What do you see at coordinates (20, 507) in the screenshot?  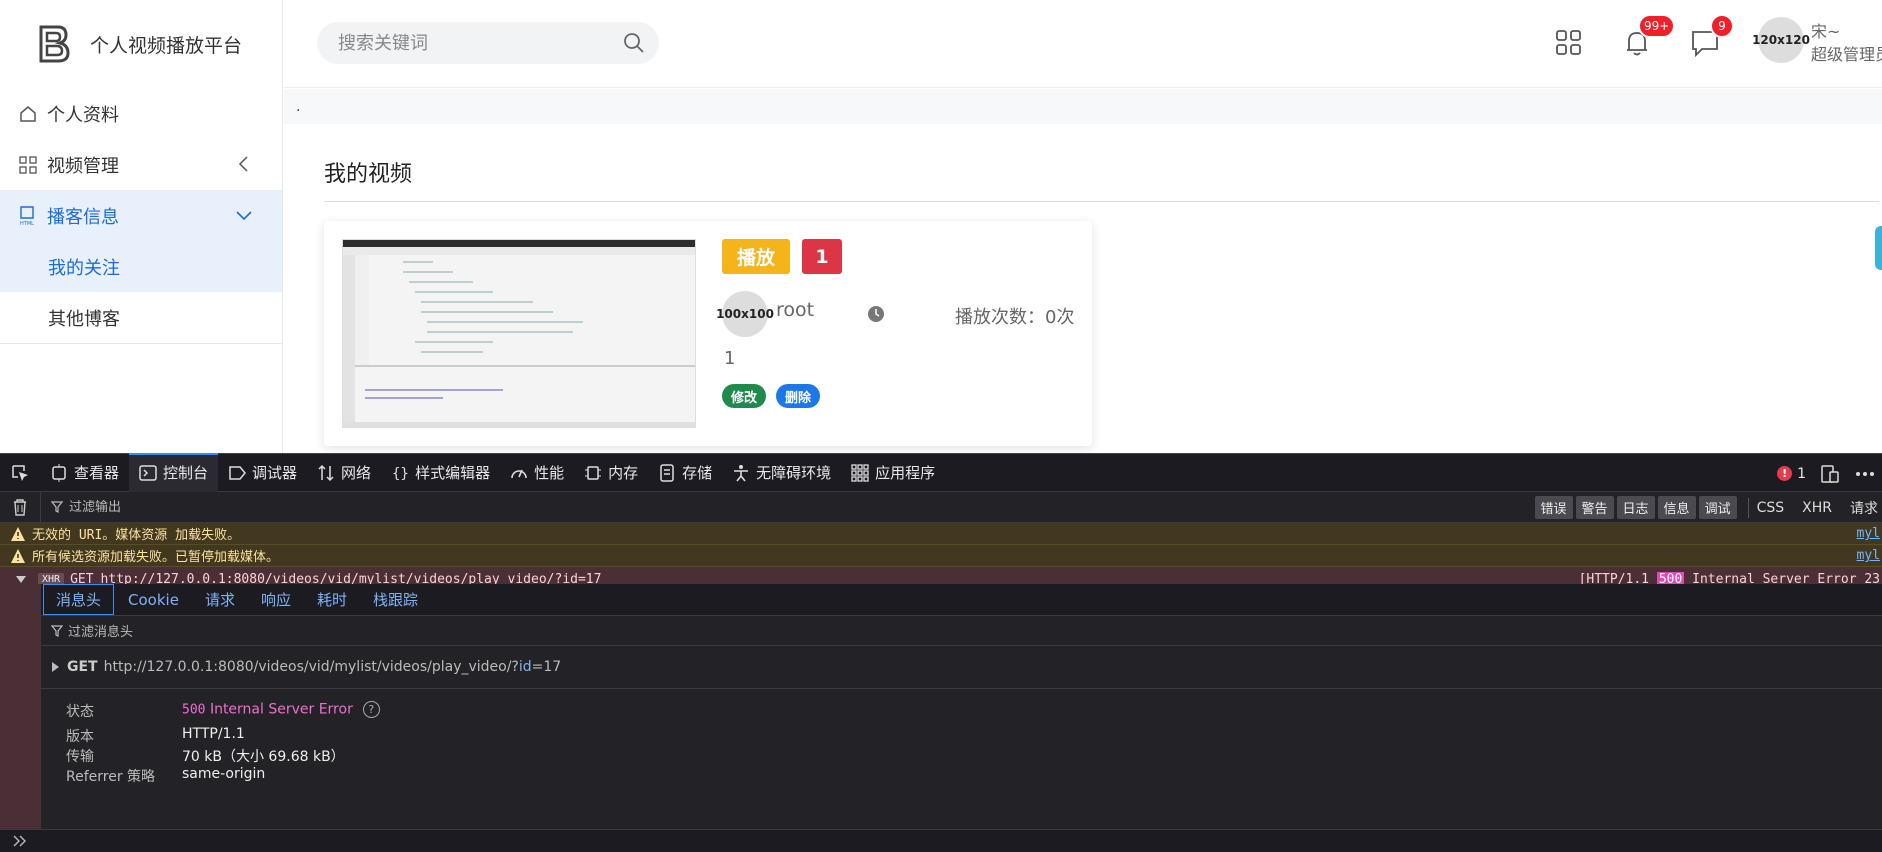 I see `trash-icon` at bounding box center [20, 507].